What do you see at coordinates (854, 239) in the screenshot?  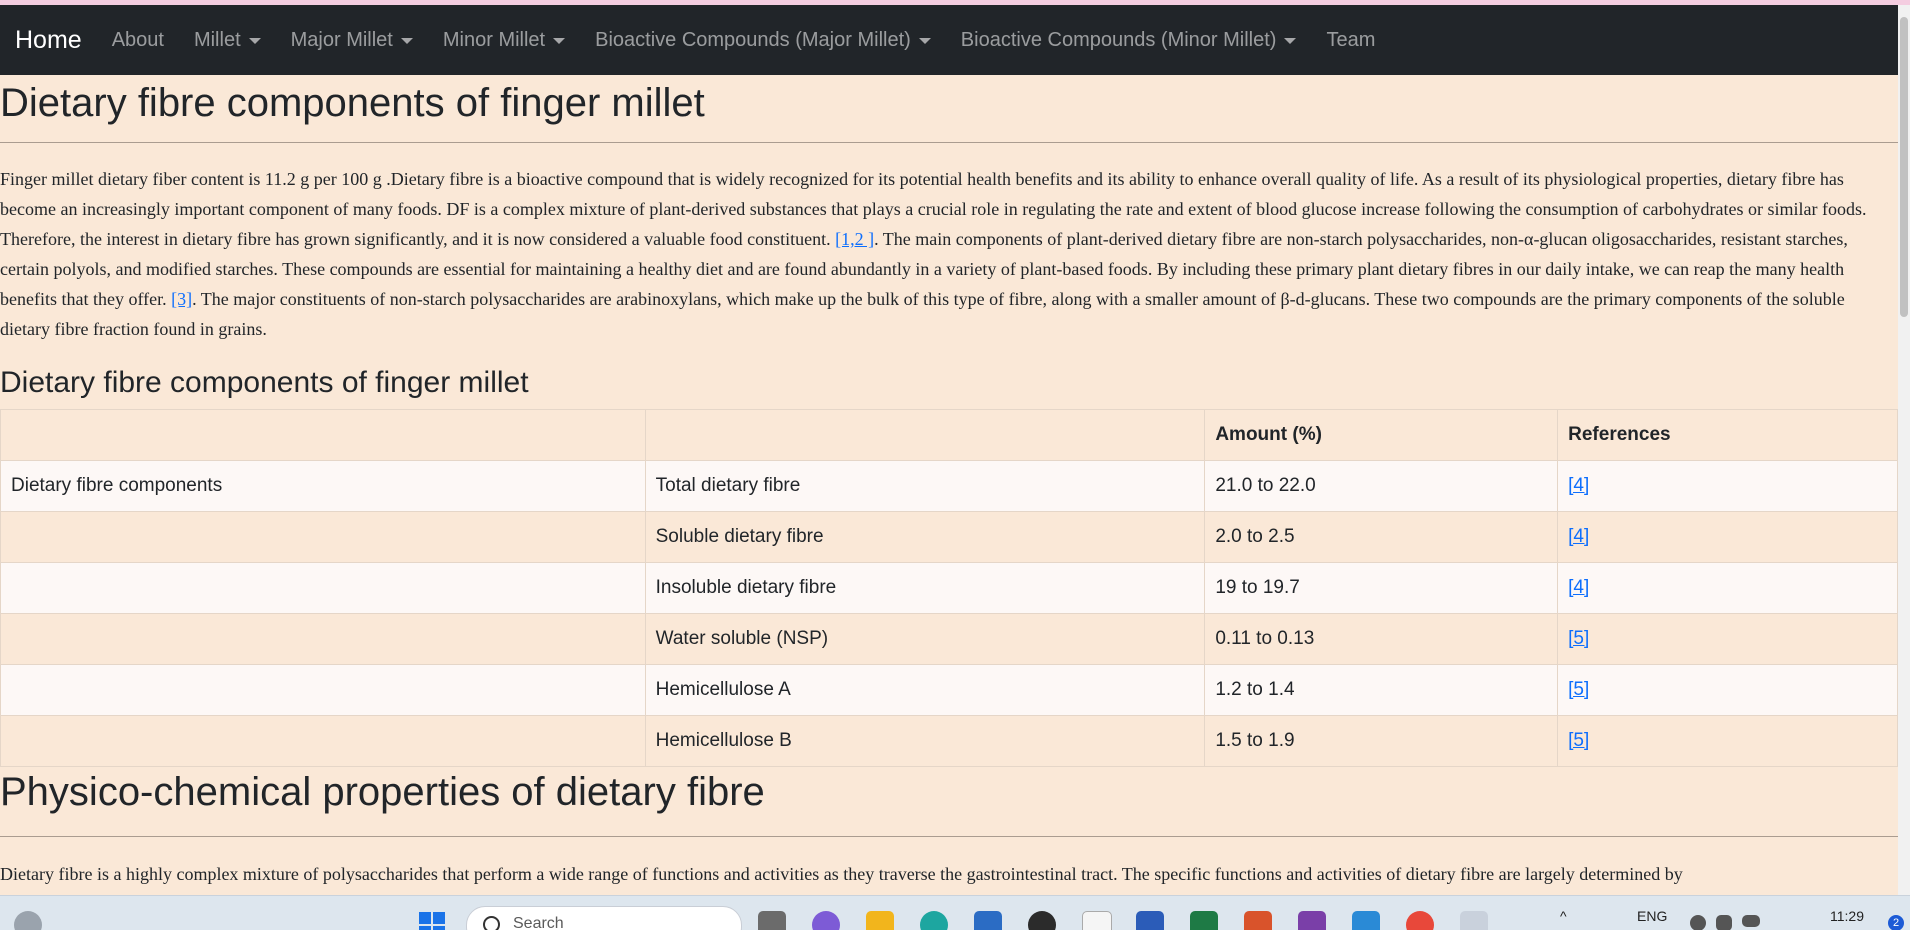 I see `citation-link: [1,2 ]` at bounding box center [854, 239].